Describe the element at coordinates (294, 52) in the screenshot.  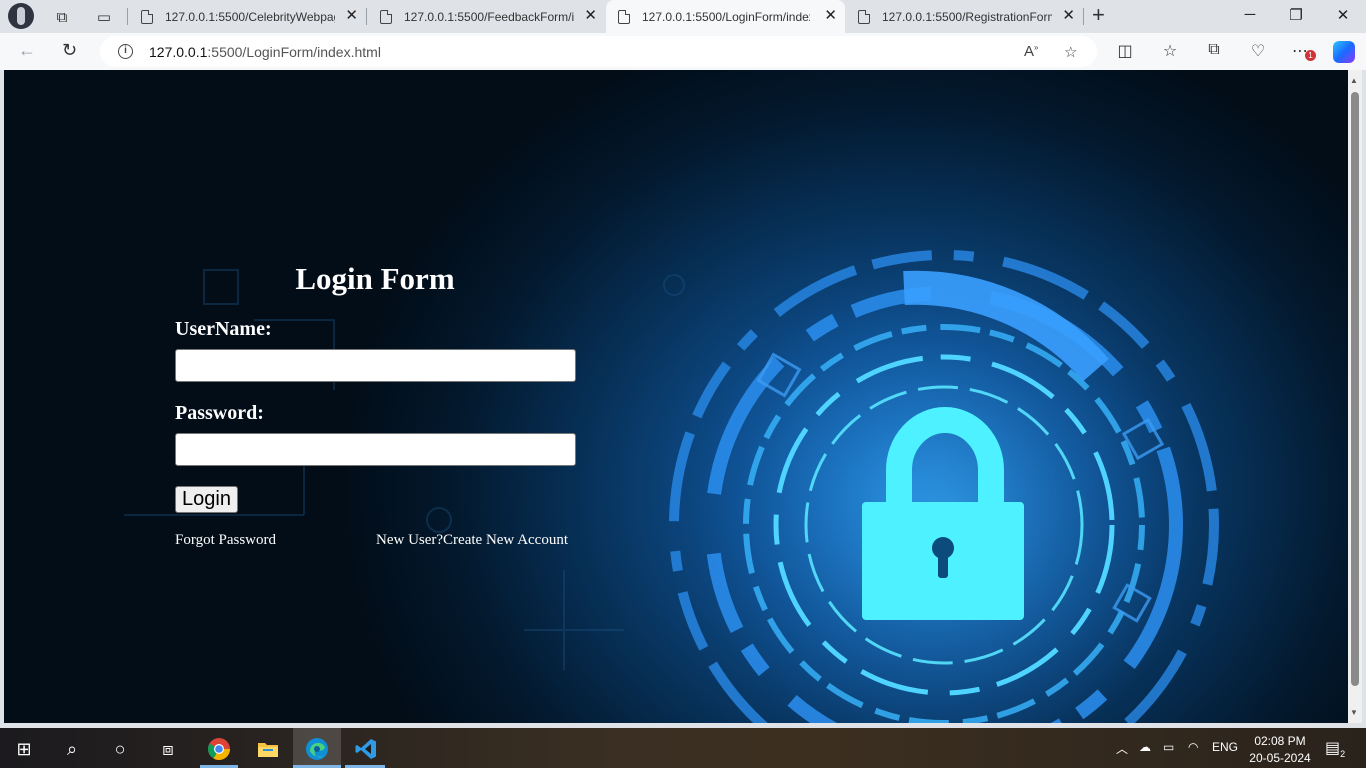
I see `url-path: :5500/LoginForm/index.html` at that location.